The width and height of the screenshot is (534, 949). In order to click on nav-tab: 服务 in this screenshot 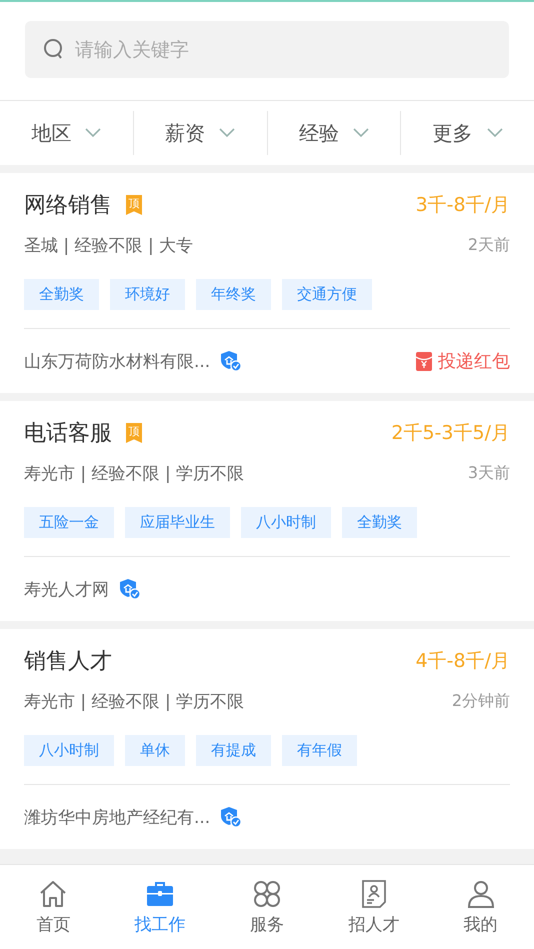, I will do `click(267, 907)`.